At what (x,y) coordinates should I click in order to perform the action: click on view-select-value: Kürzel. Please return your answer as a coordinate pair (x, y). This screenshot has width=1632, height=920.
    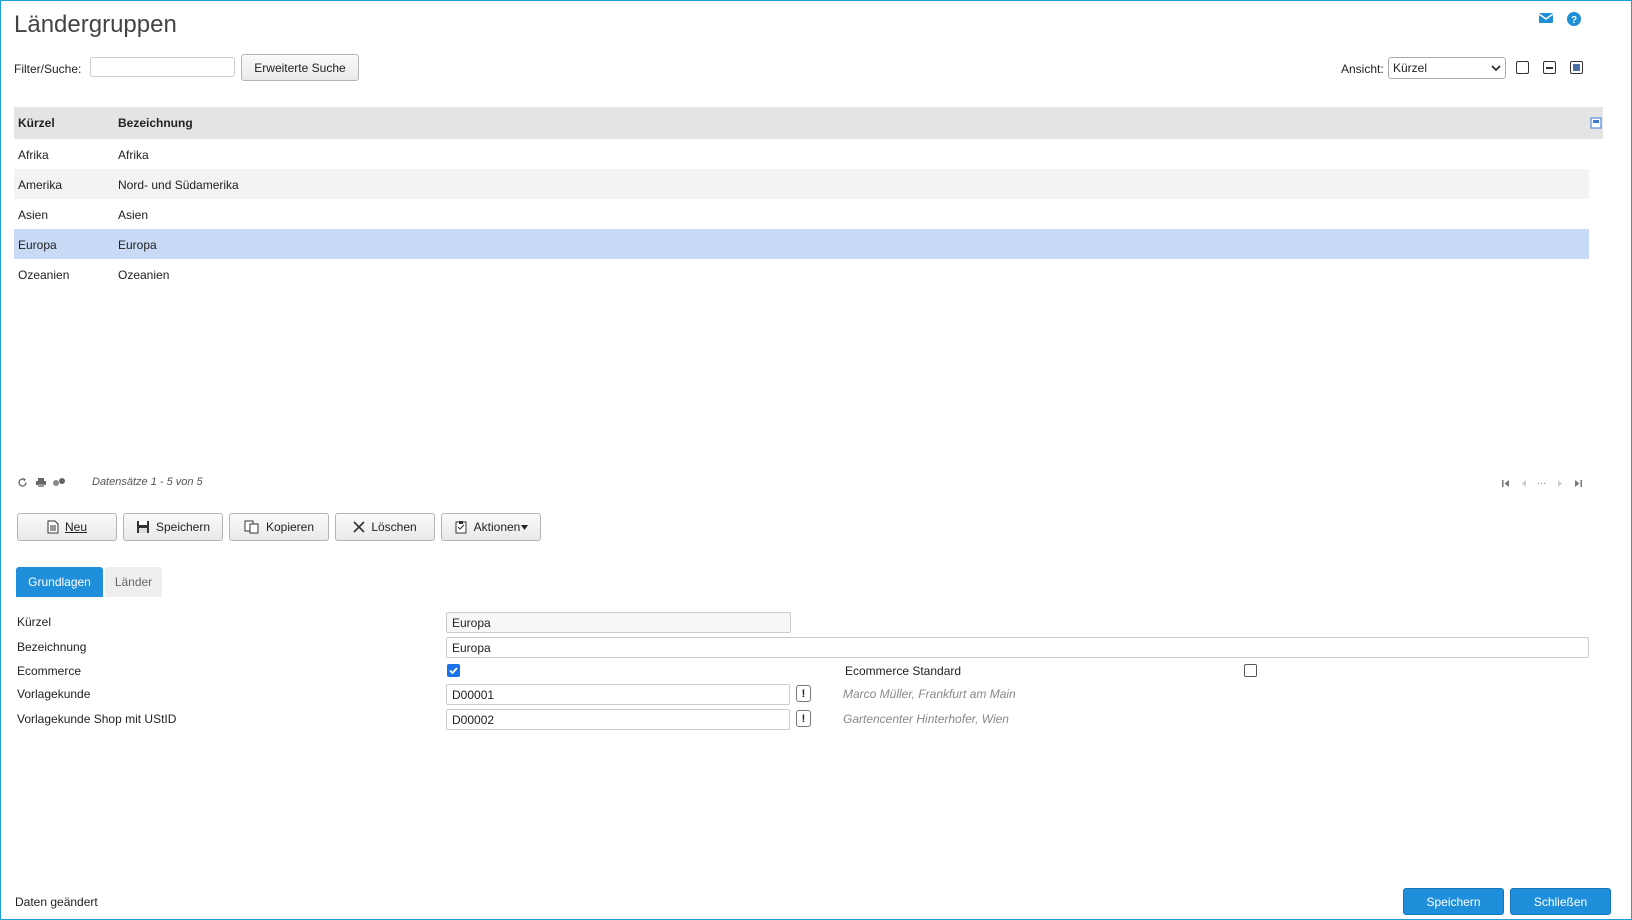
    Looking at the image, I should click on (1410, 68).